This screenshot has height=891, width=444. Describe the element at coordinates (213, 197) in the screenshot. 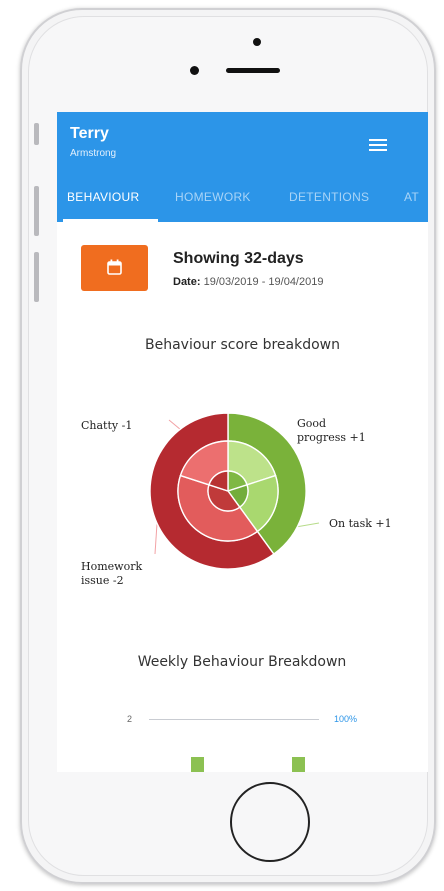

I see `tab-homework: HOMEWORK` at that location.